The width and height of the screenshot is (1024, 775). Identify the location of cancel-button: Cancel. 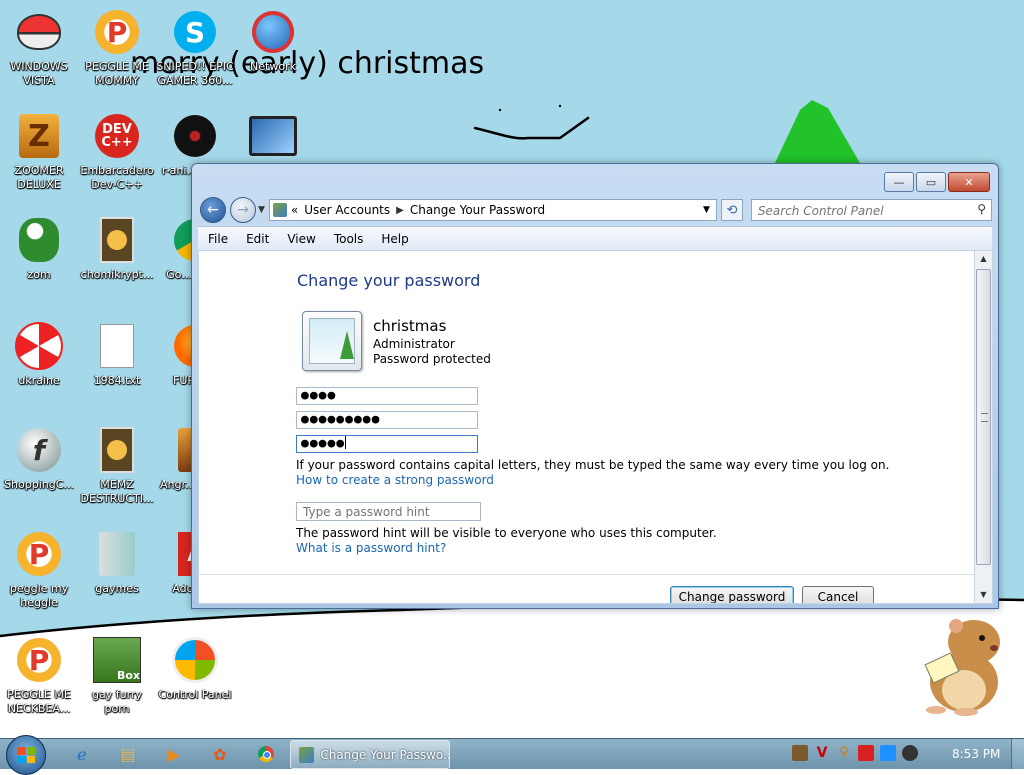
(838, 594).